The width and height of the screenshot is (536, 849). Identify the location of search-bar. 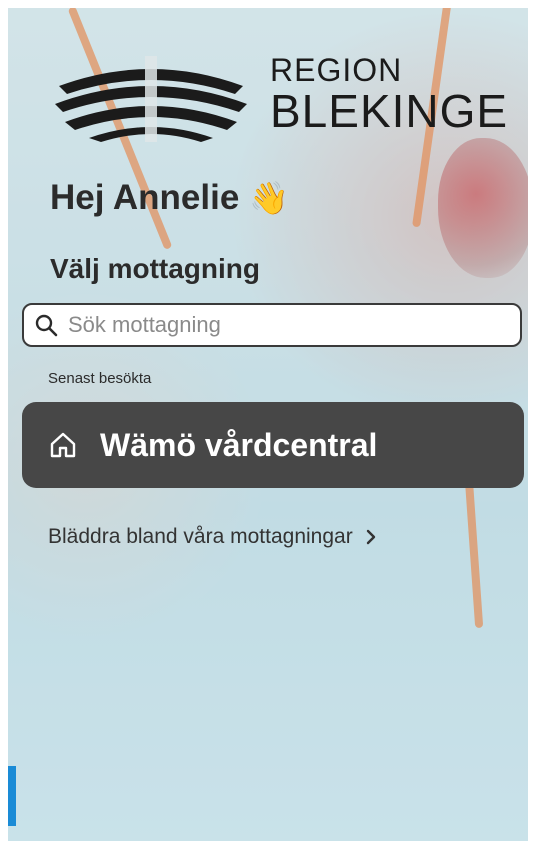
(272, 325).